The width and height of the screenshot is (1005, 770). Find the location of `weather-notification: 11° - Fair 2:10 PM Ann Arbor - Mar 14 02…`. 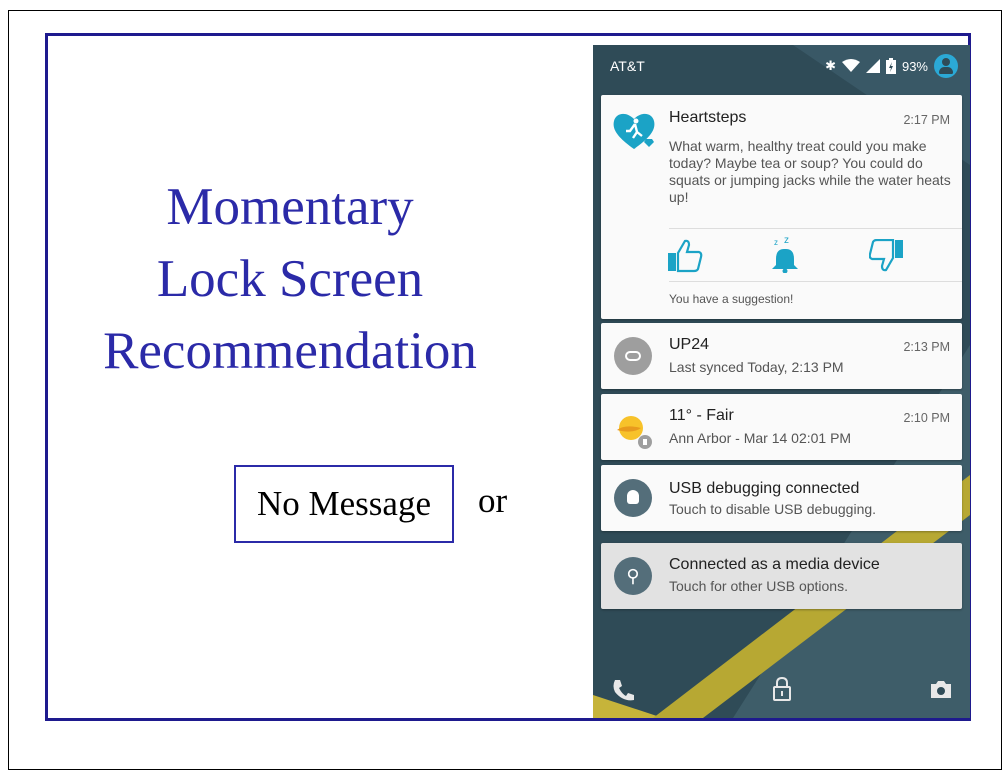

weather-notification: 11° - Fair 2:10 PM Ann Arbor - Mar 14 02… is located at coordinates (781, 427).